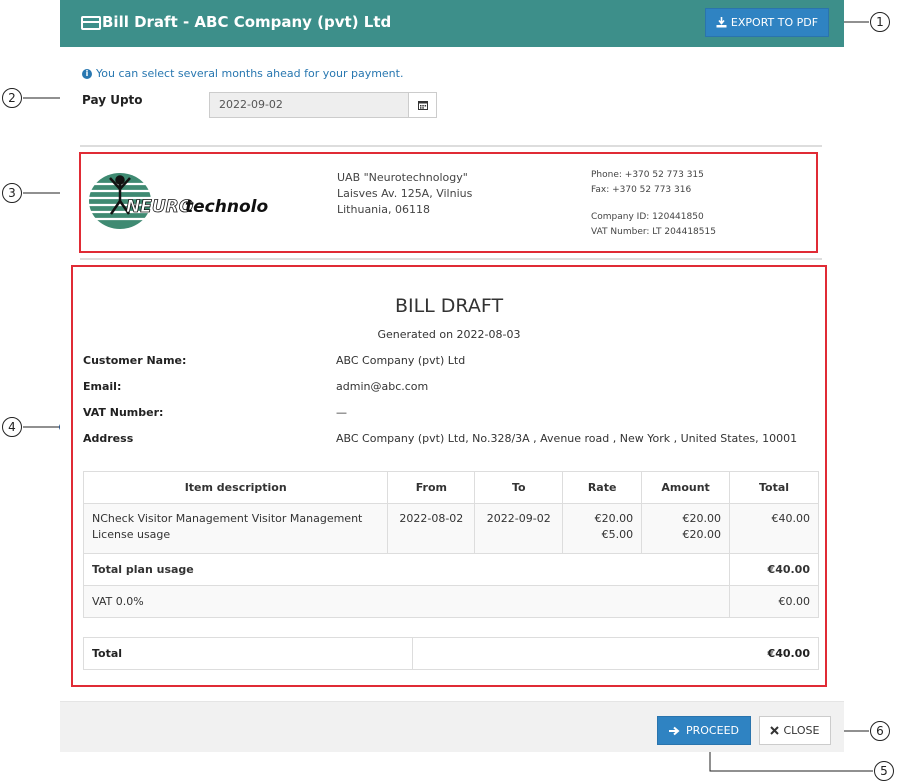 Image resolution: width=903 pixels, height=784 pixels. What do you see at coordinates (647, 217) in the screenshot?
I see `company-id: Company ID: 120441850` at bounding box center [647, 217].